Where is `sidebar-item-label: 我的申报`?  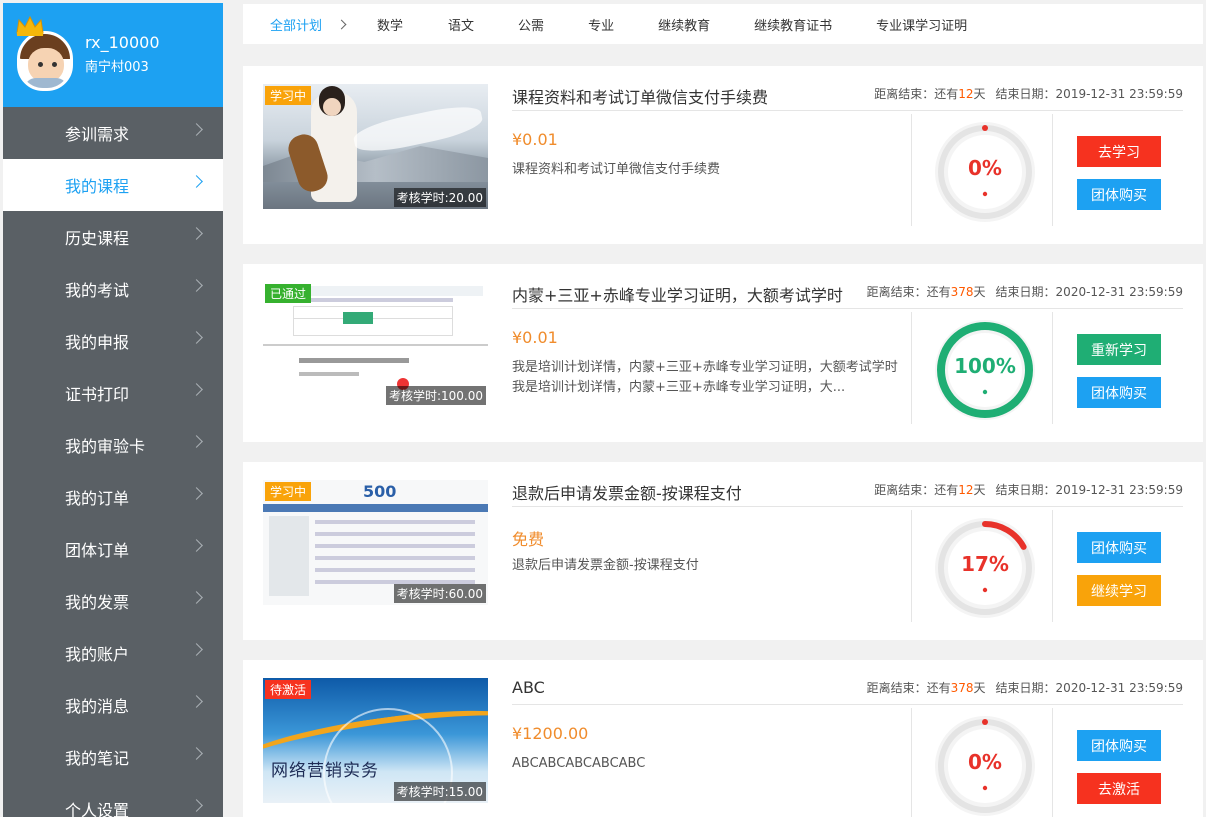
sidebar-item-label: 我的申报 is located at coordinates (97, 342).